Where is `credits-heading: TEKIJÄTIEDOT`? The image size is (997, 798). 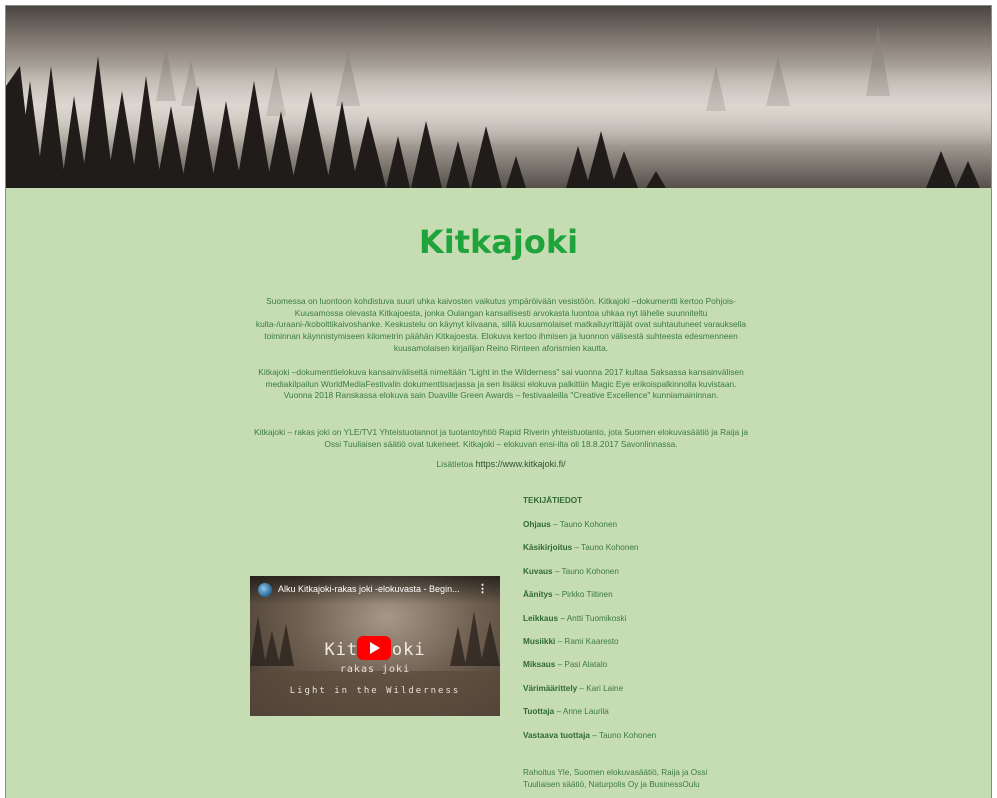 credits-heading: TEKIJÄTIEDOT is located at coordinates (553, 500).